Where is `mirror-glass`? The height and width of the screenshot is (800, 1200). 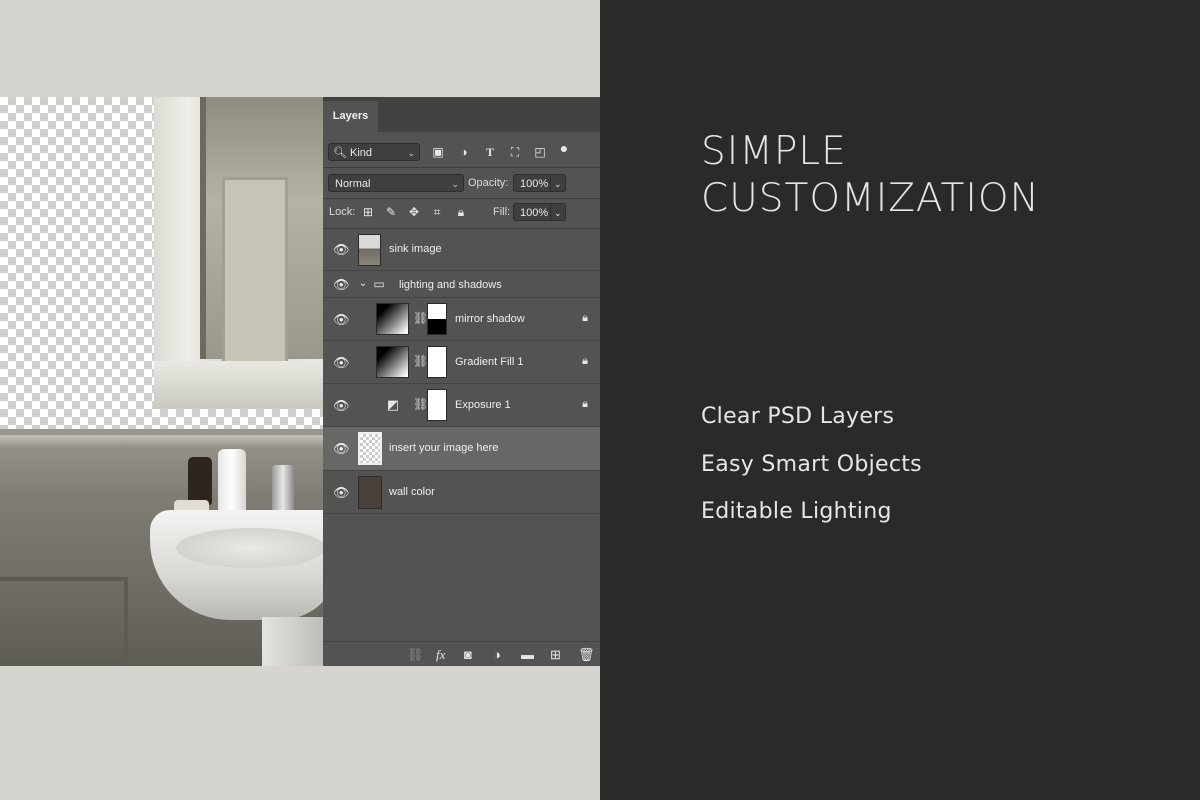
mirror-glass is located at coordinates (261, 231).